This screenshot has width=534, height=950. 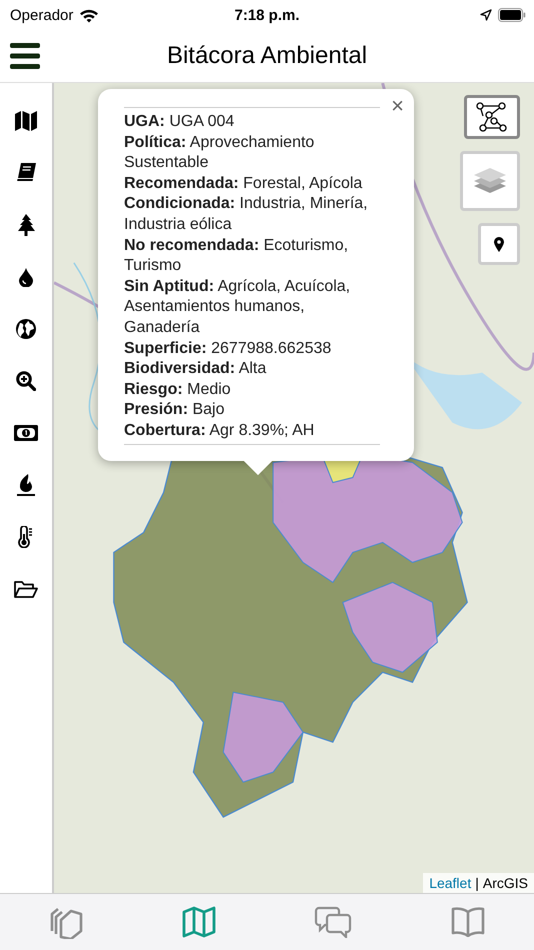 What do you see at coordinates (267, 56) in the screenshot?
I see `app-title: Bitácora Ambiental` at bounding box center [267, 56].